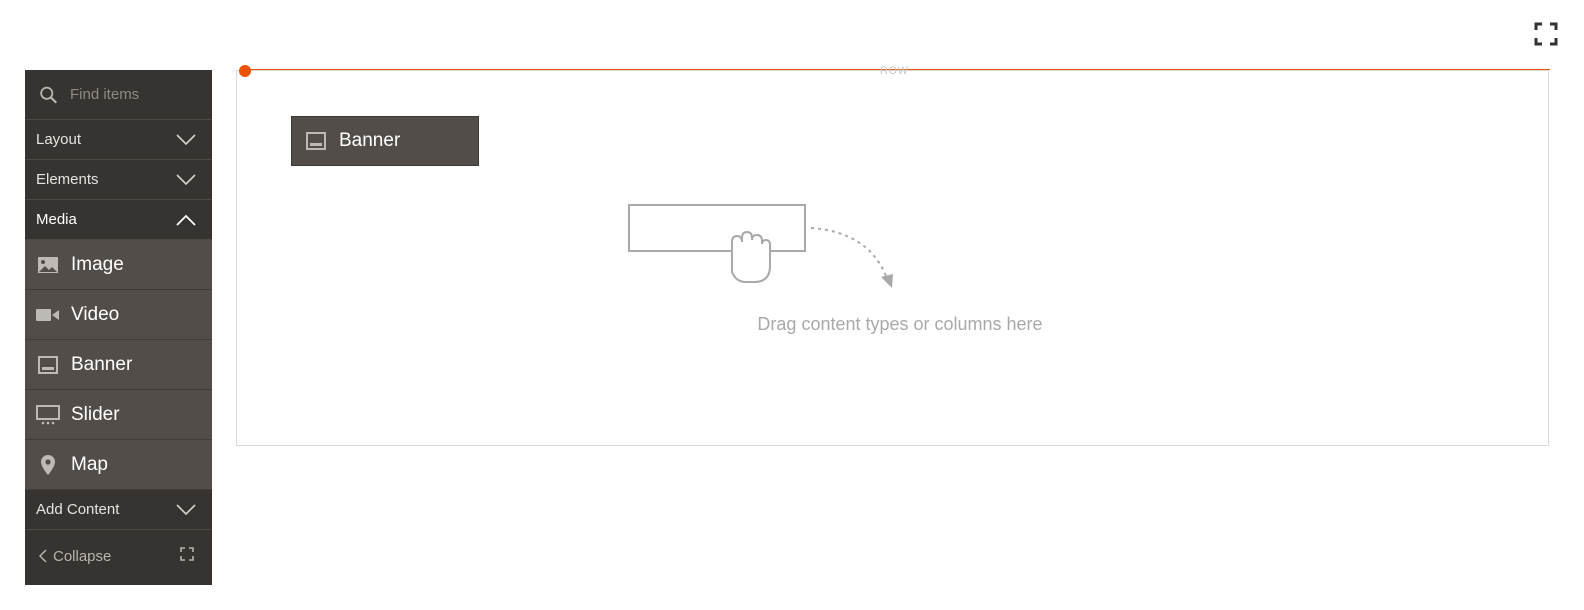 The image size is (1584, 610). I want to click on media-item-slider: Slider, so click(118, 415).